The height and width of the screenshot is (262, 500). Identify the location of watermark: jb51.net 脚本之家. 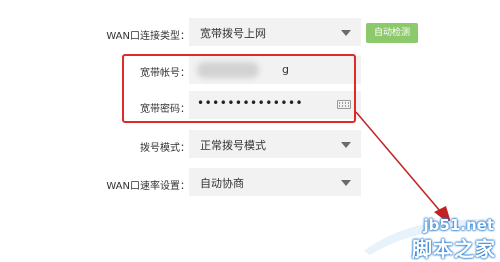
(430, 237).